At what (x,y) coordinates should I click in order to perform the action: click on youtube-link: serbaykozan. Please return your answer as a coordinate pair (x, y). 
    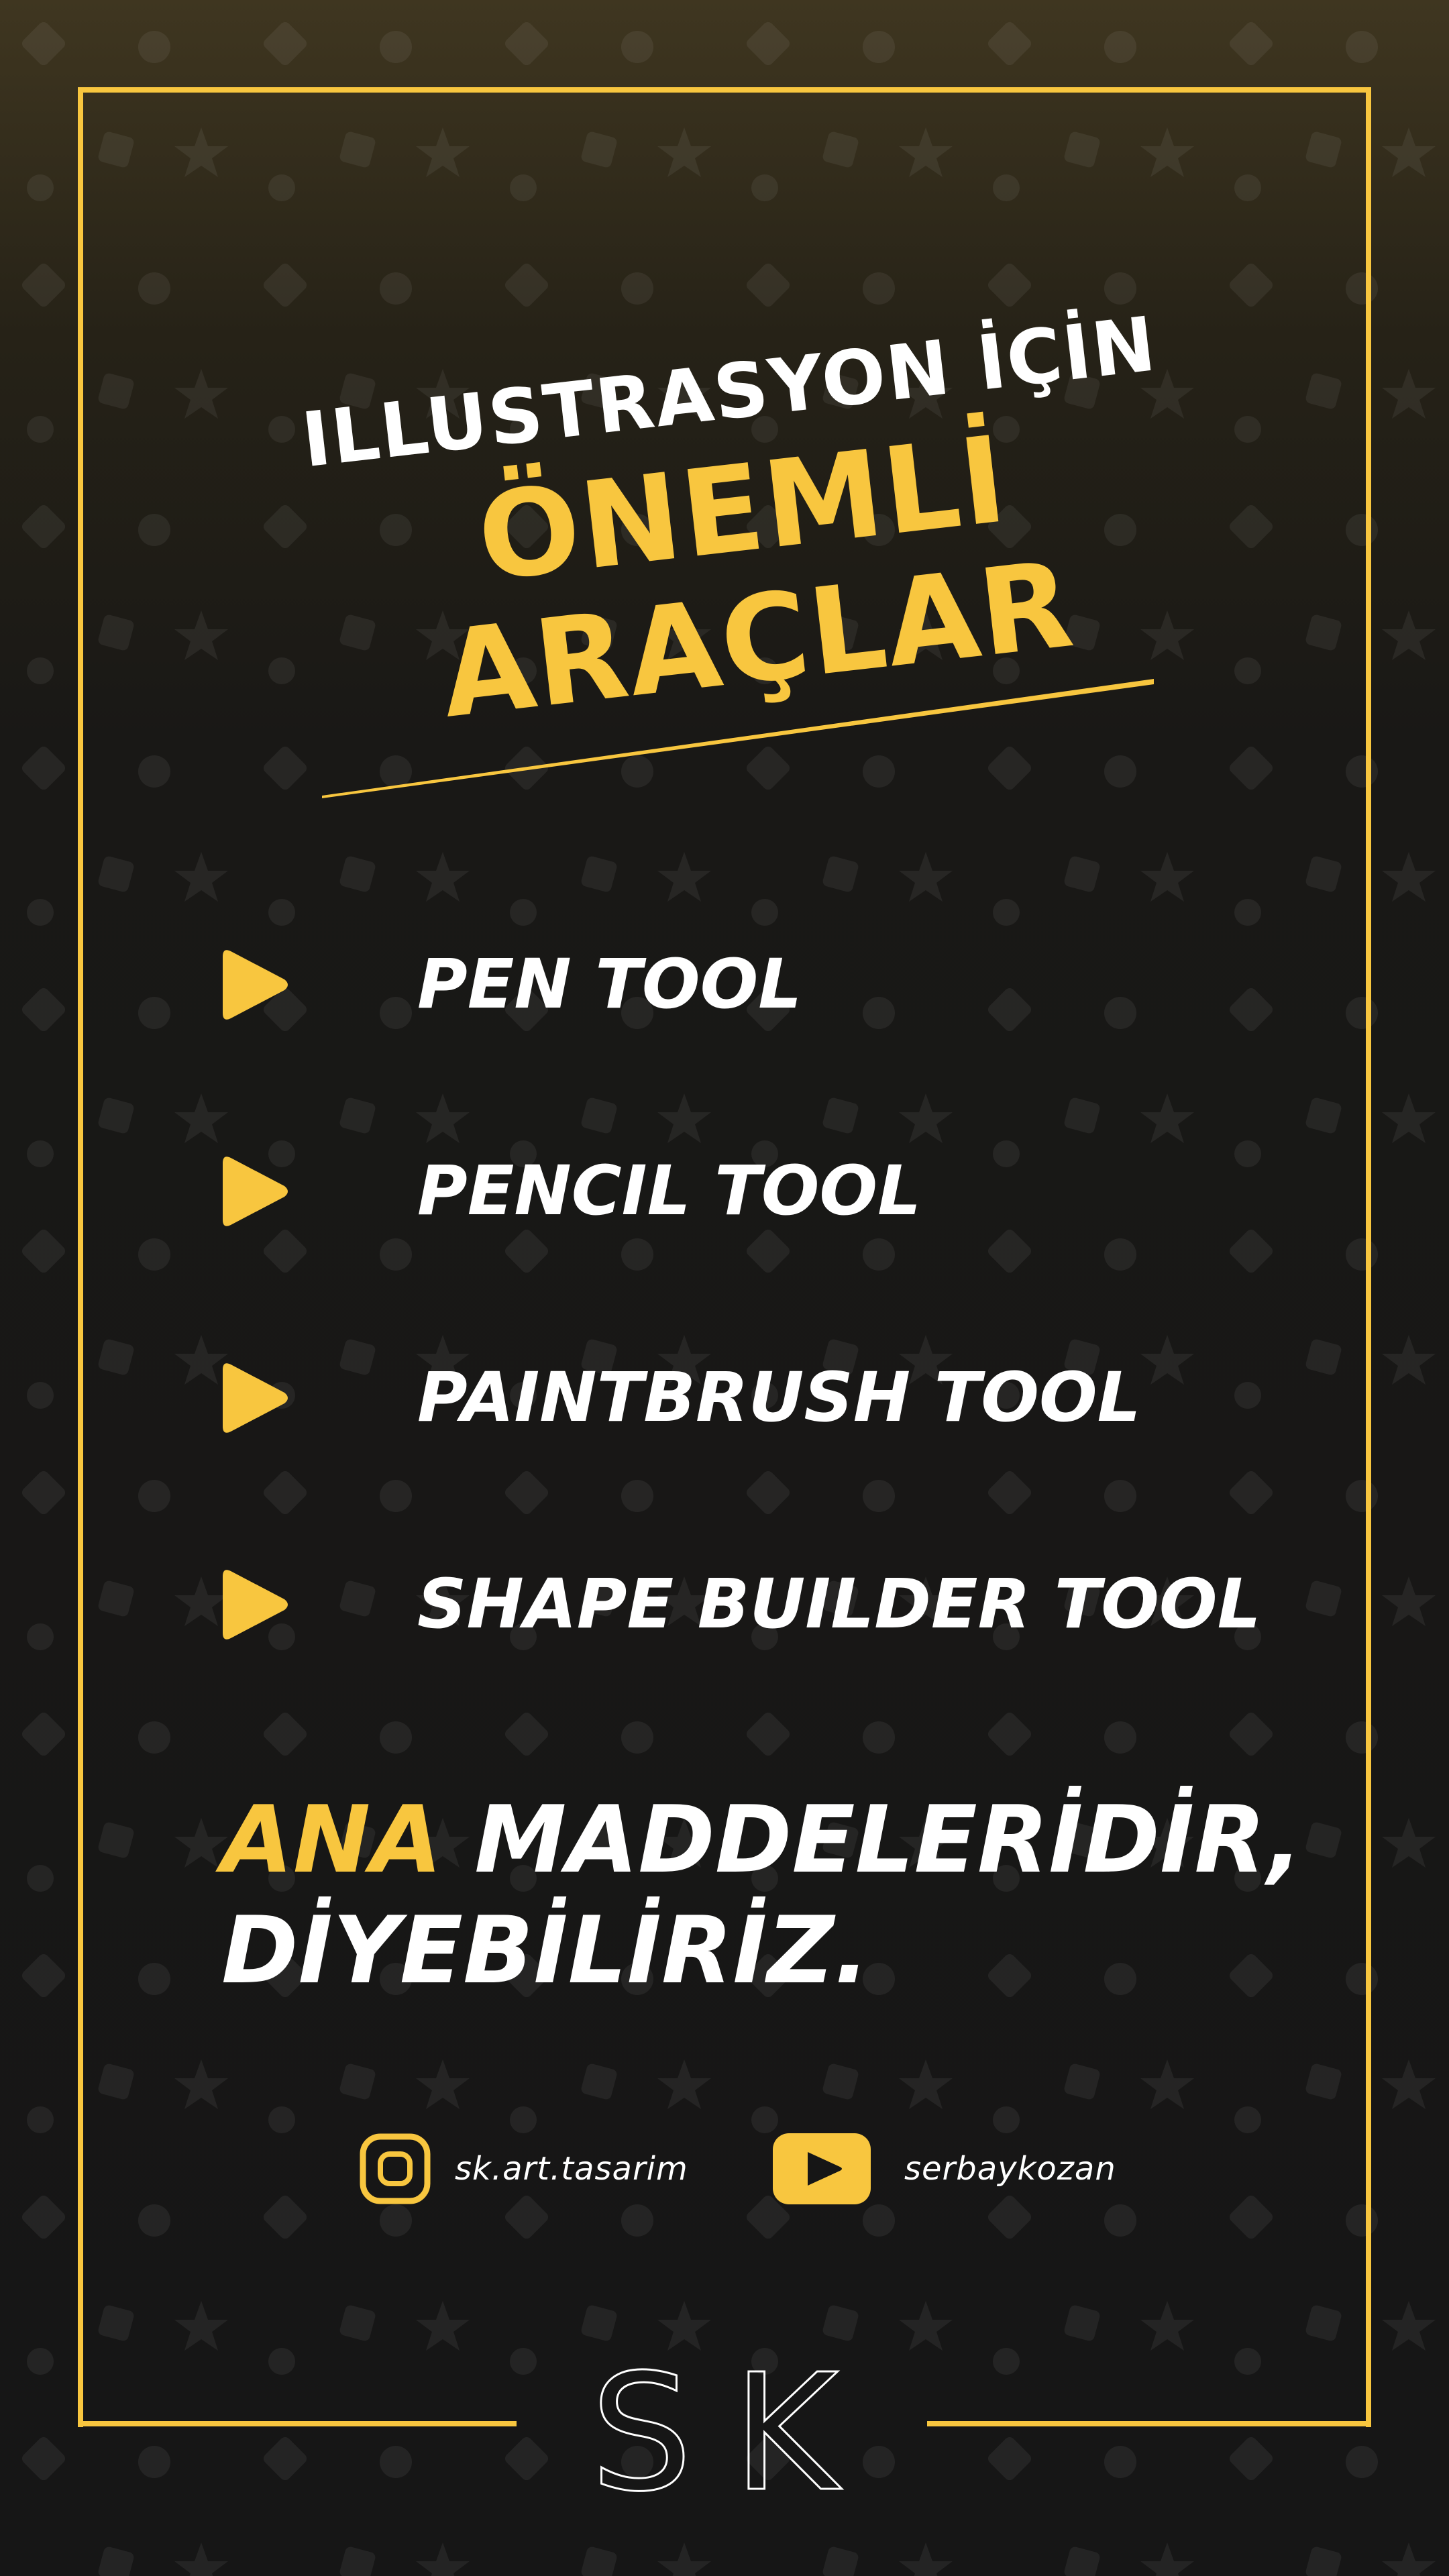
    Looking at the image, I should click on (944, 2168).